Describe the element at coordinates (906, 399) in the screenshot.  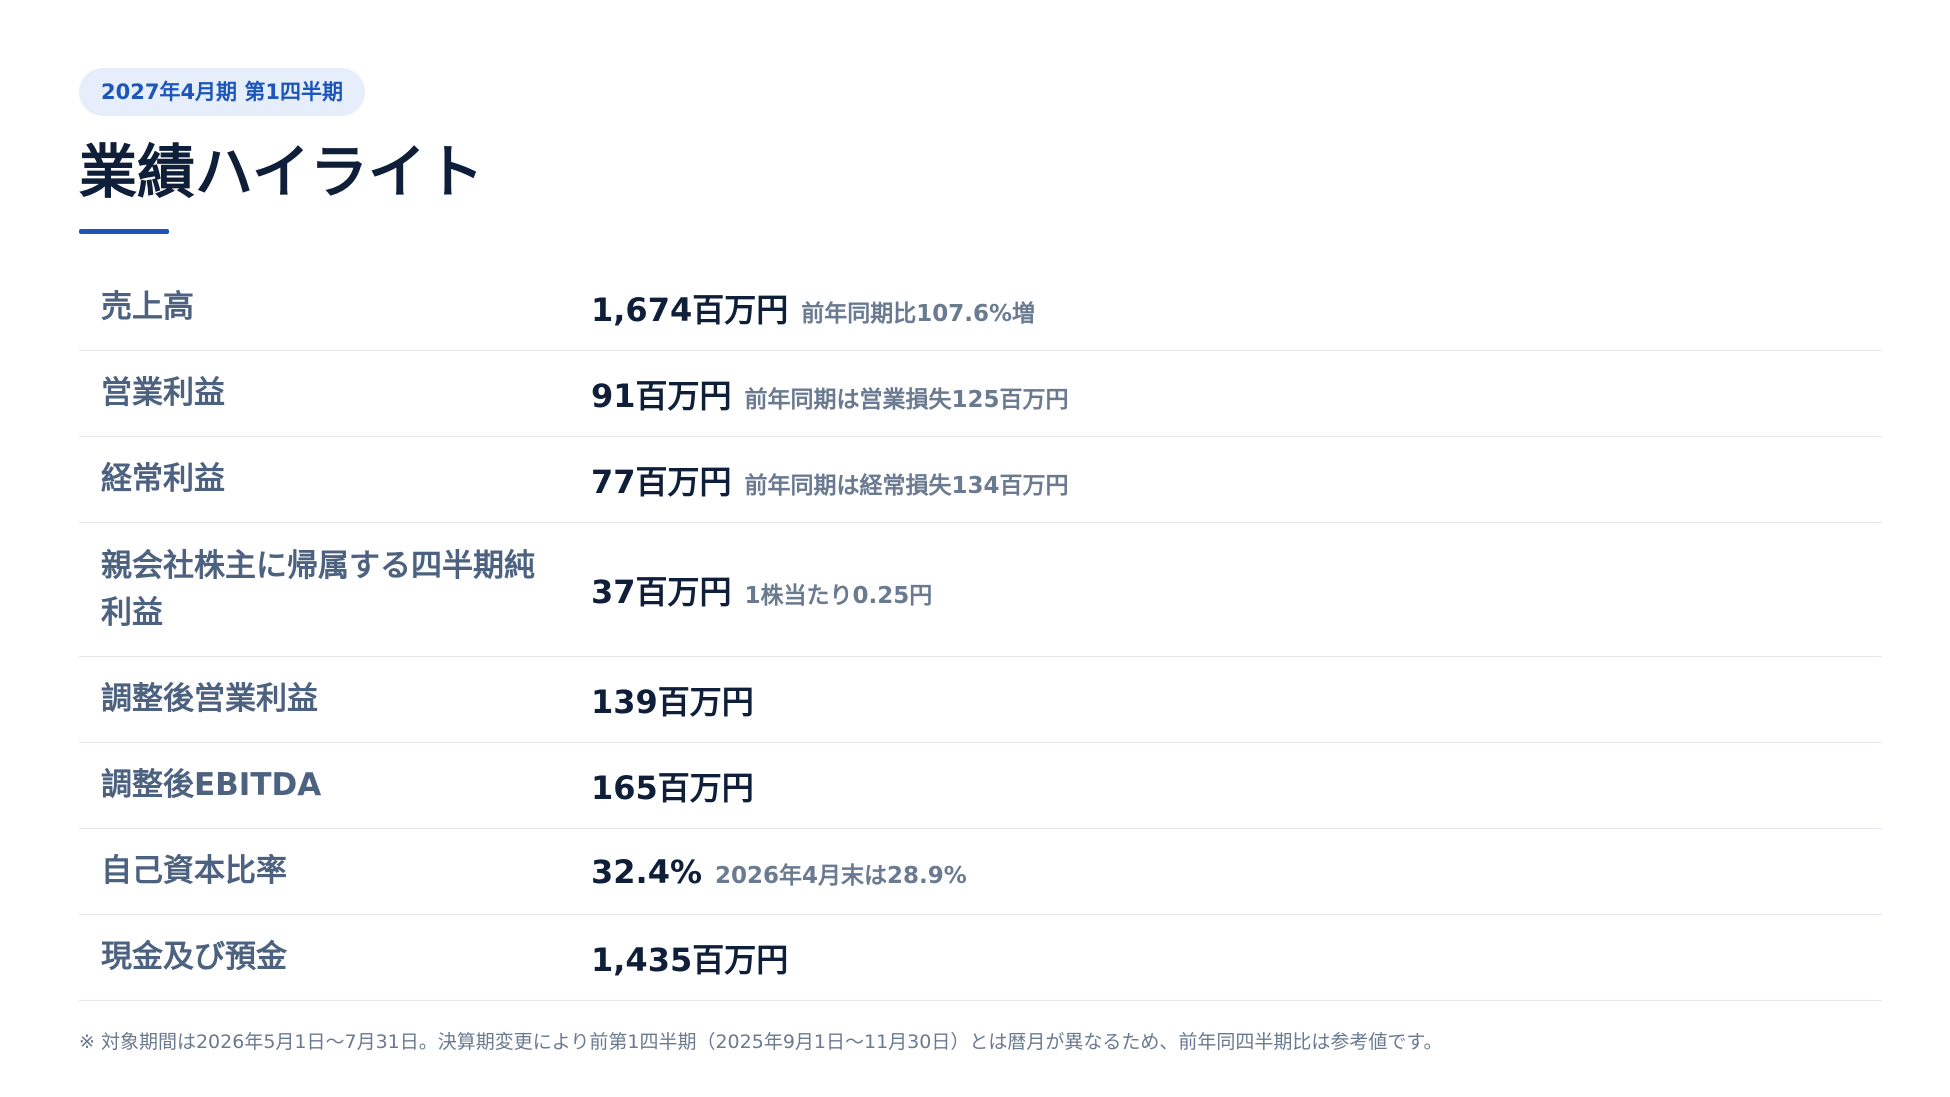
I see `row-note: 前年同期は営業損失125百万円` at that location.